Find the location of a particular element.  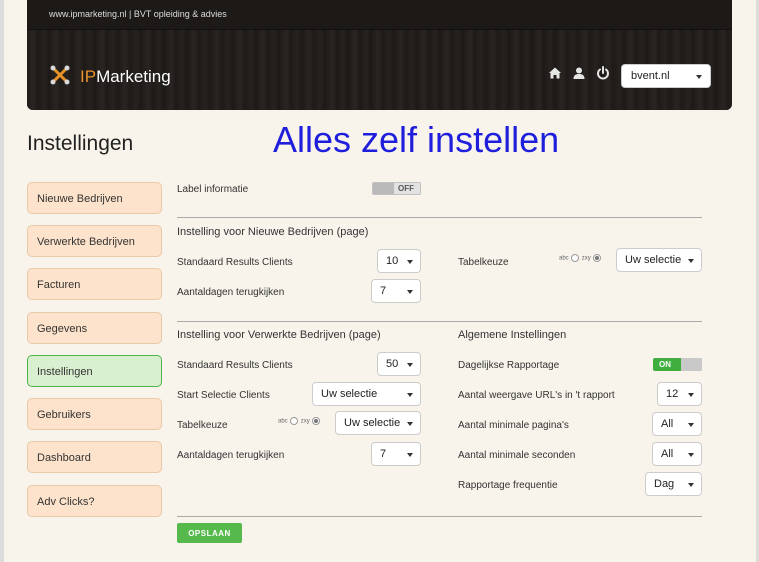

sidebar-item-facturen: Facturen is located at coordinates (94, 284).